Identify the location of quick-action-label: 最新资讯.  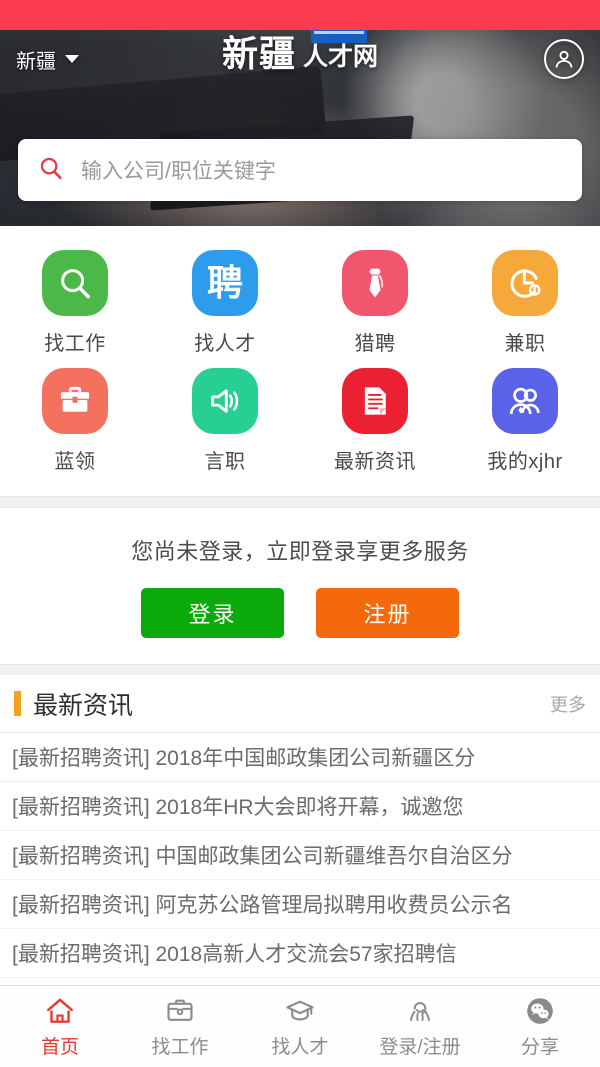
(375, 462).